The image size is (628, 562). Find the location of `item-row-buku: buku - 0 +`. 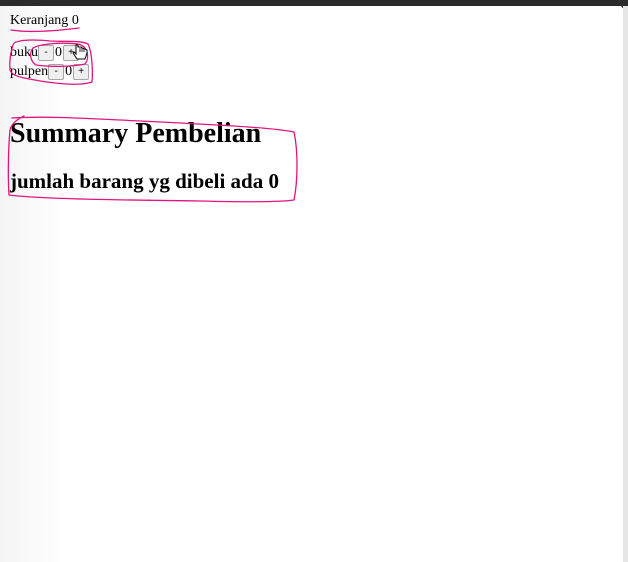

item-row-buku: buku - 0 + is located at coordinates (44, 53).